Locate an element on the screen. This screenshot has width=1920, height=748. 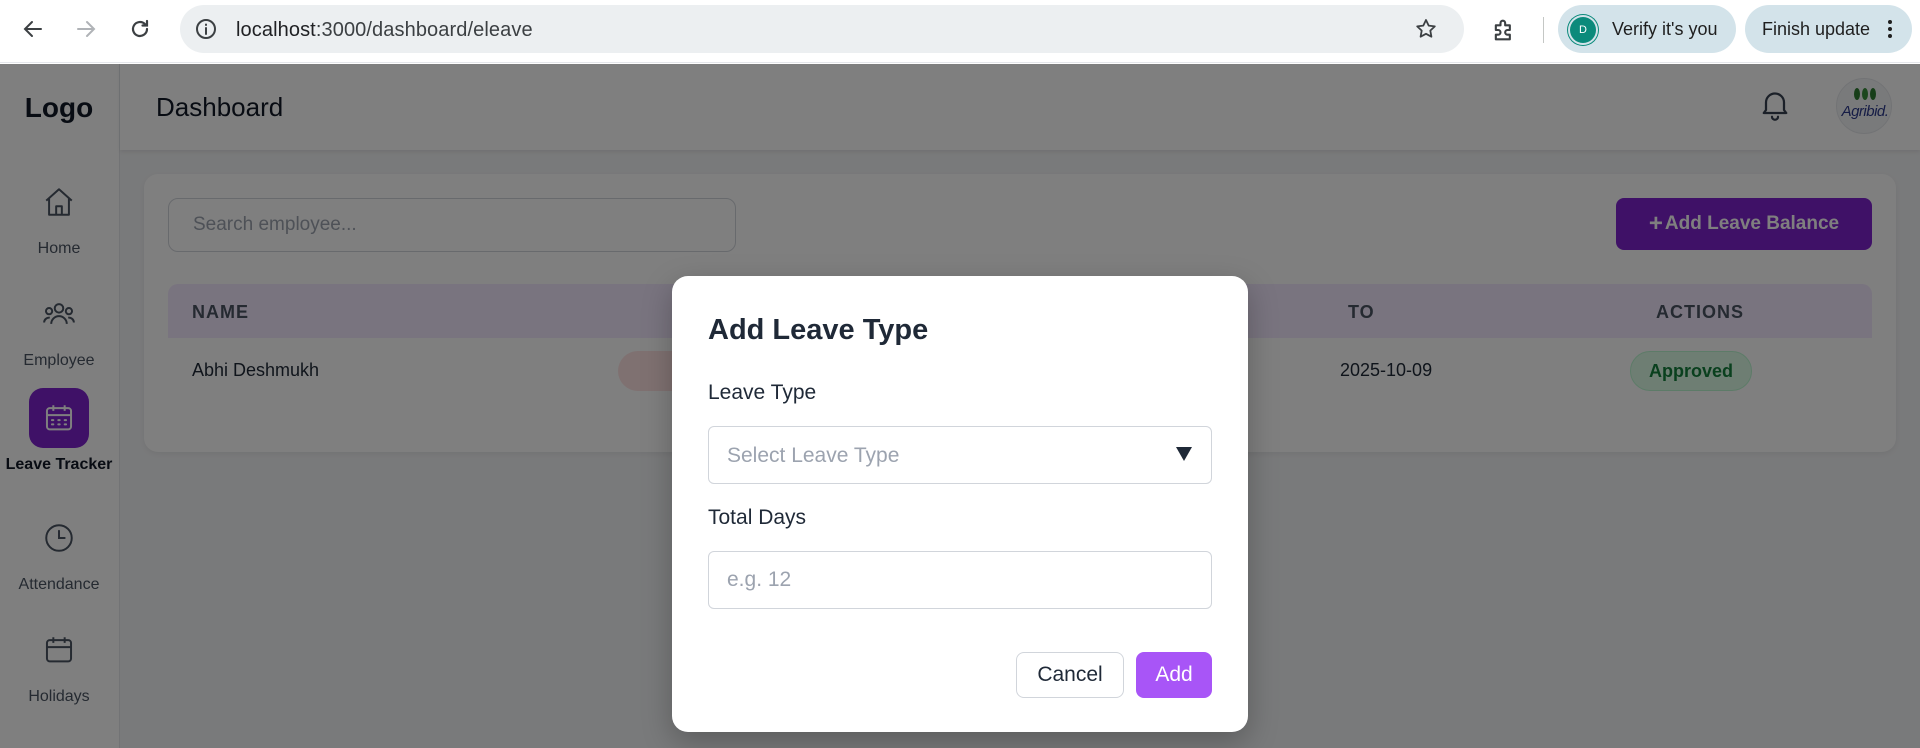
address-bar: localhost:3000/dashboard/eleave is located at coordinates (822, 29).